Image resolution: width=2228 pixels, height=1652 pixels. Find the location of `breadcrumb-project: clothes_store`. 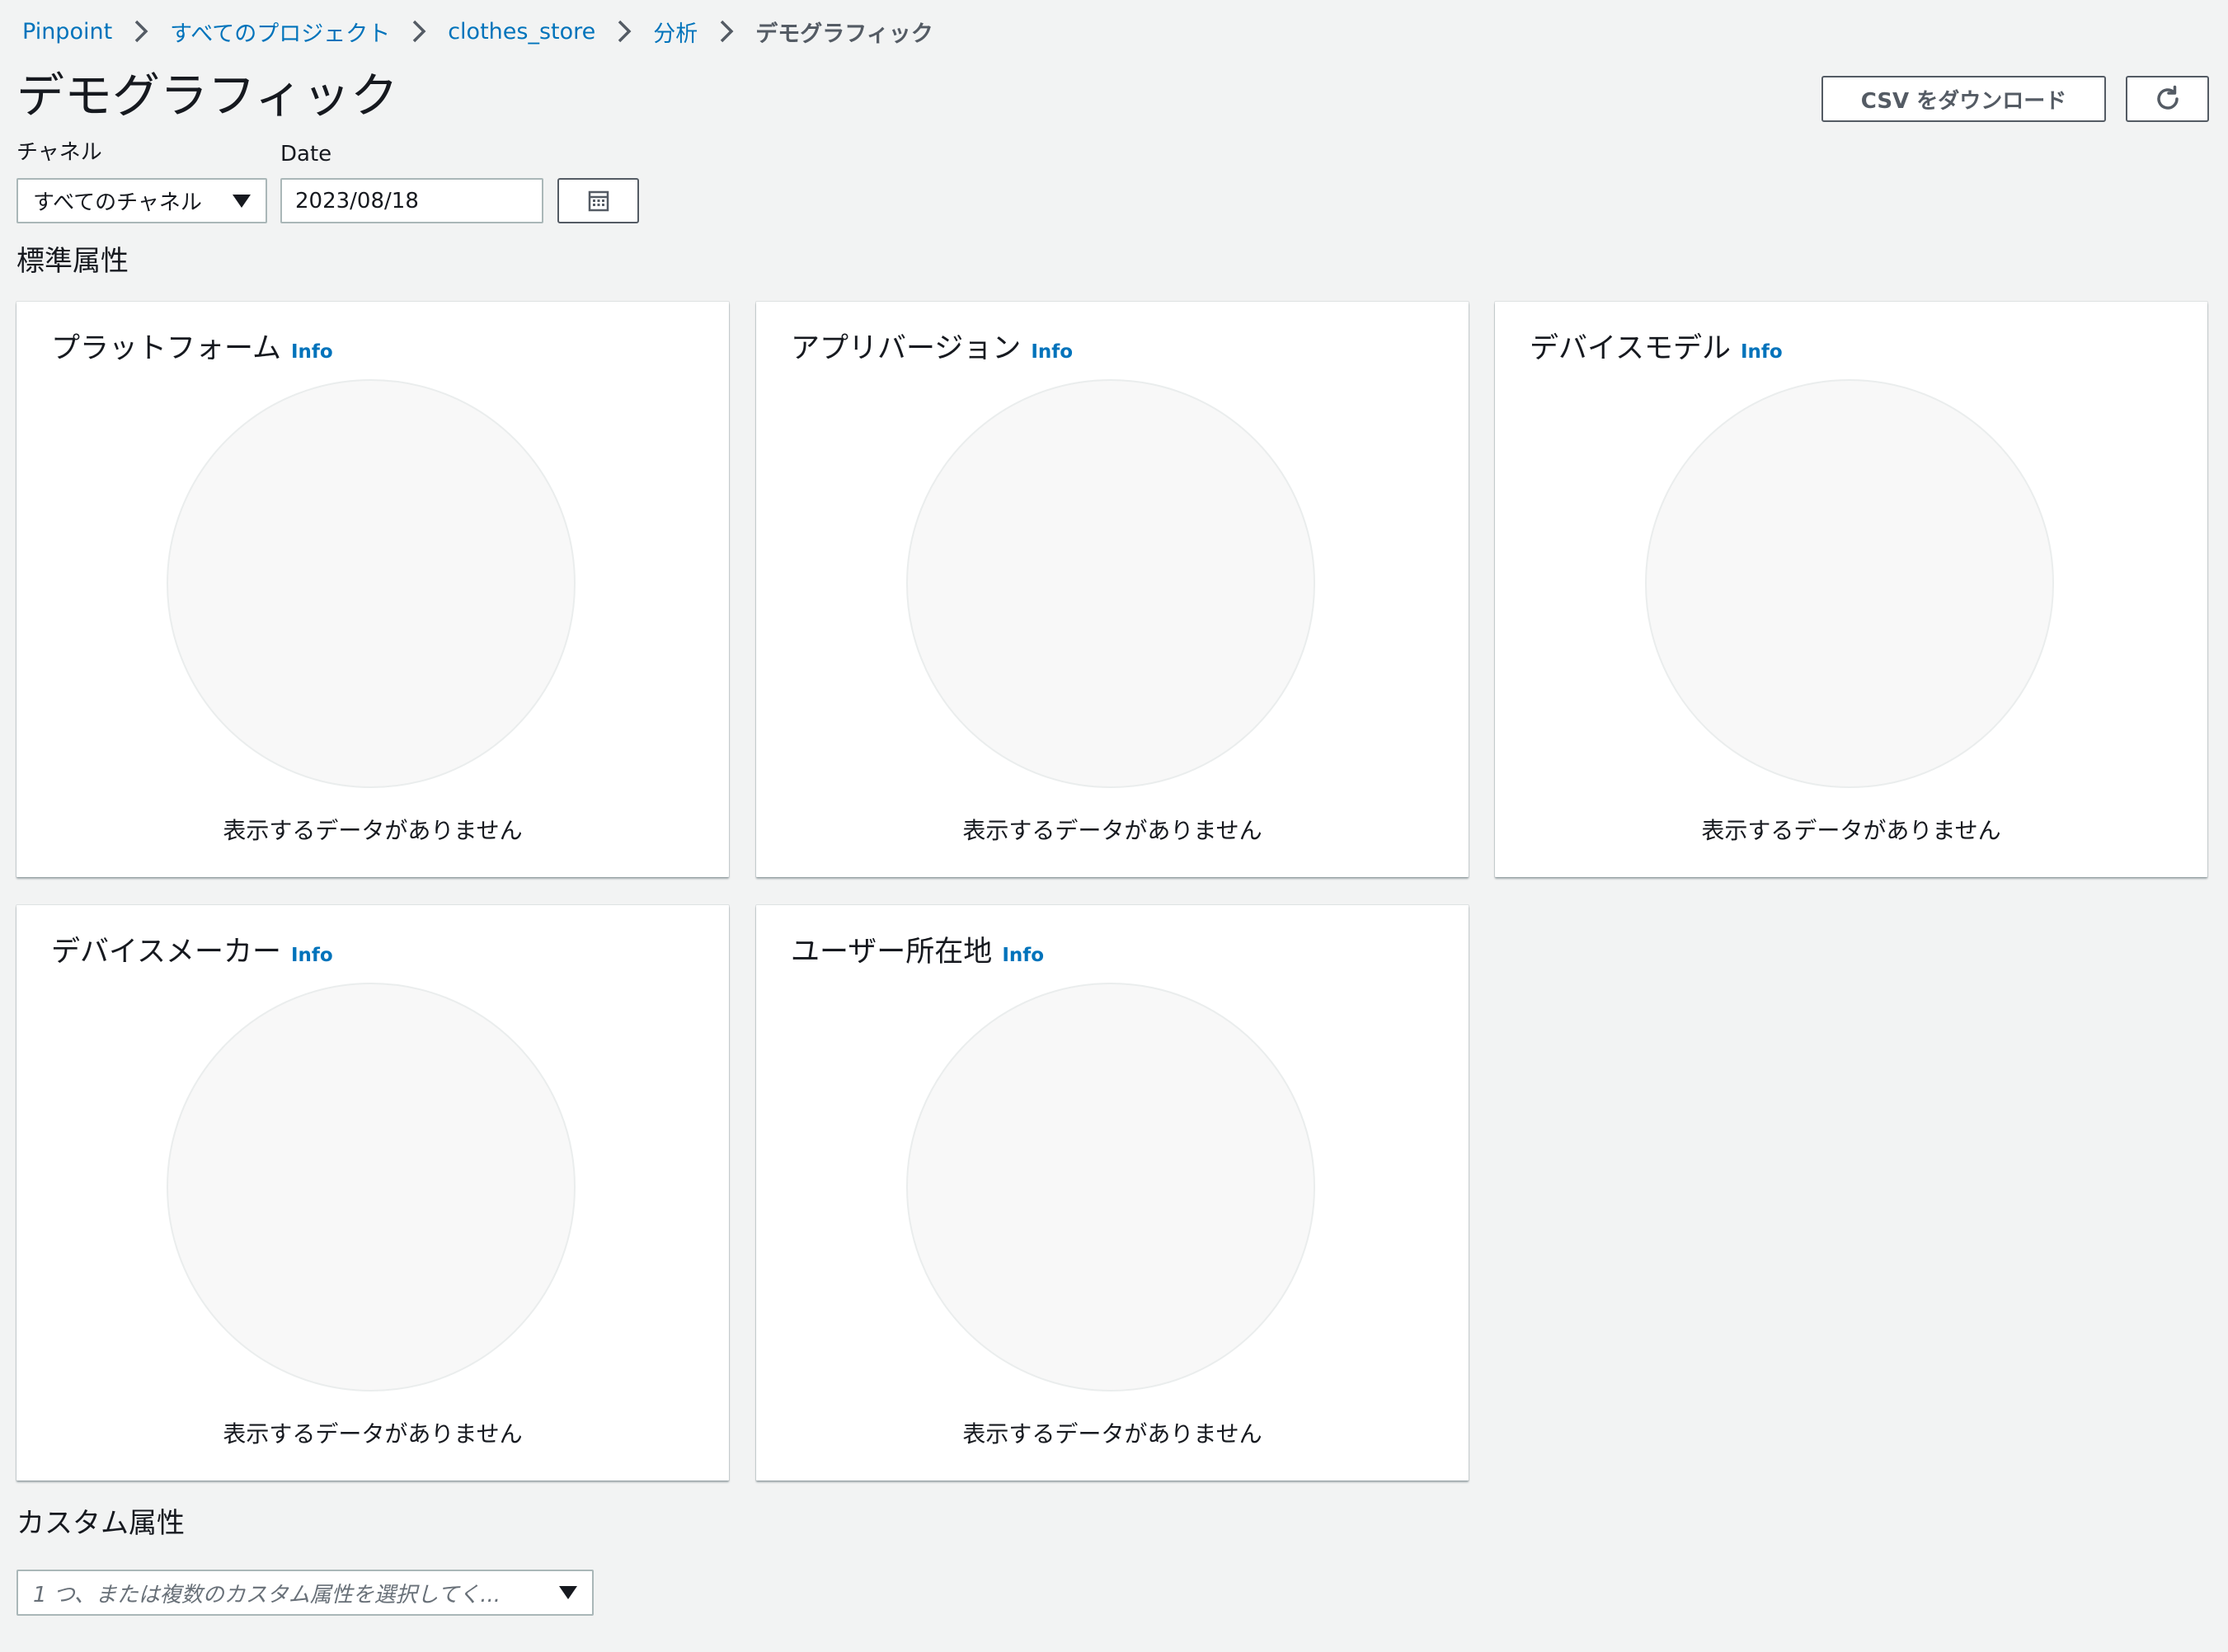

breadcrumb-project: clothes_store is located at coordinates (521, 32).